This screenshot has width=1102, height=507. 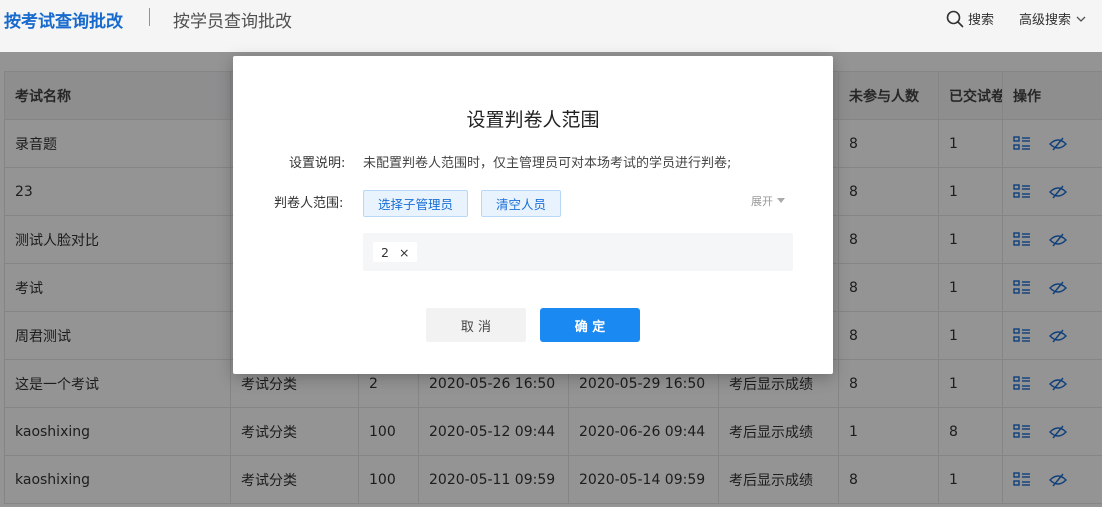 I want to click on desc-text: 未配置判卷人范围时，仅主管理员可对本场考试的学员进行判卷;, so click(x=547, y=163).